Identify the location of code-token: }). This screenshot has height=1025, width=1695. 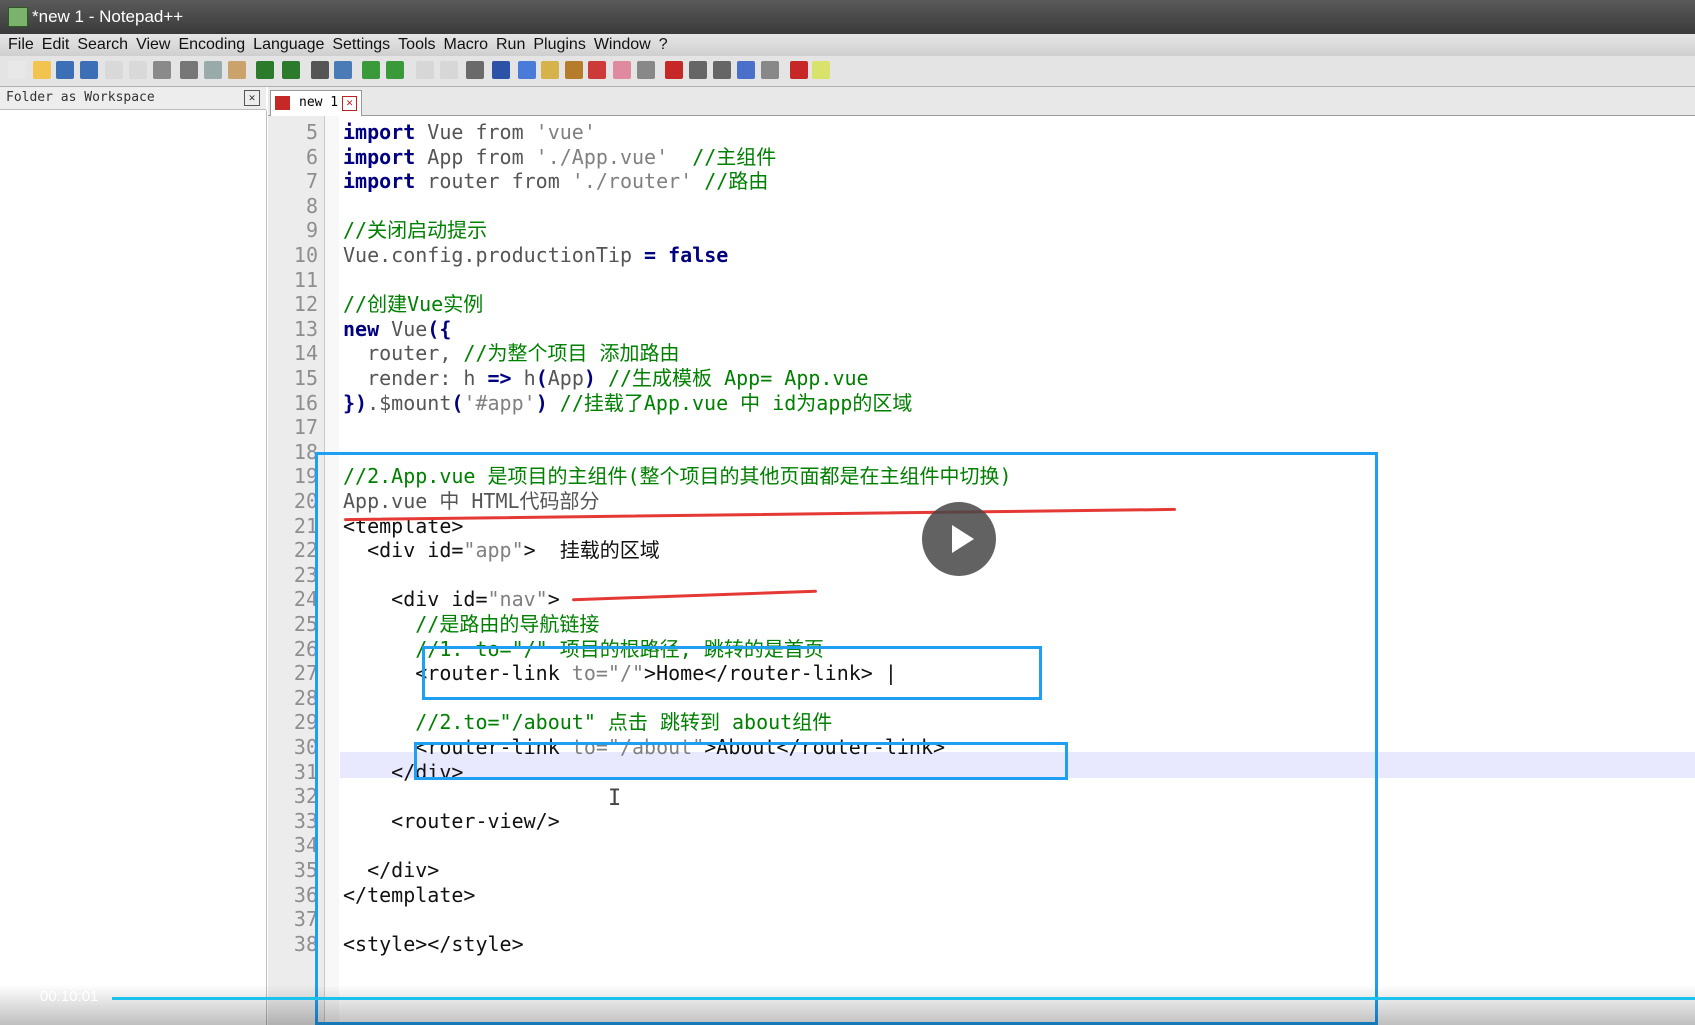
(355, 403).